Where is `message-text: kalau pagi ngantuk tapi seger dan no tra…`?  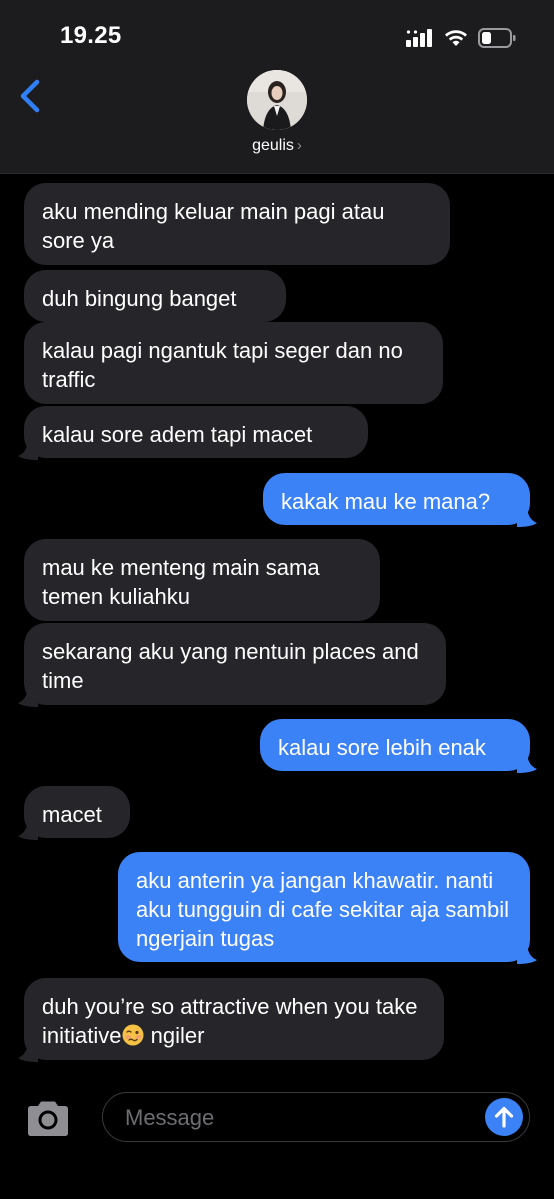 message-text: kalau pagi ngantuk tapi seger dan no tra… is located at coordinates (222, 365).